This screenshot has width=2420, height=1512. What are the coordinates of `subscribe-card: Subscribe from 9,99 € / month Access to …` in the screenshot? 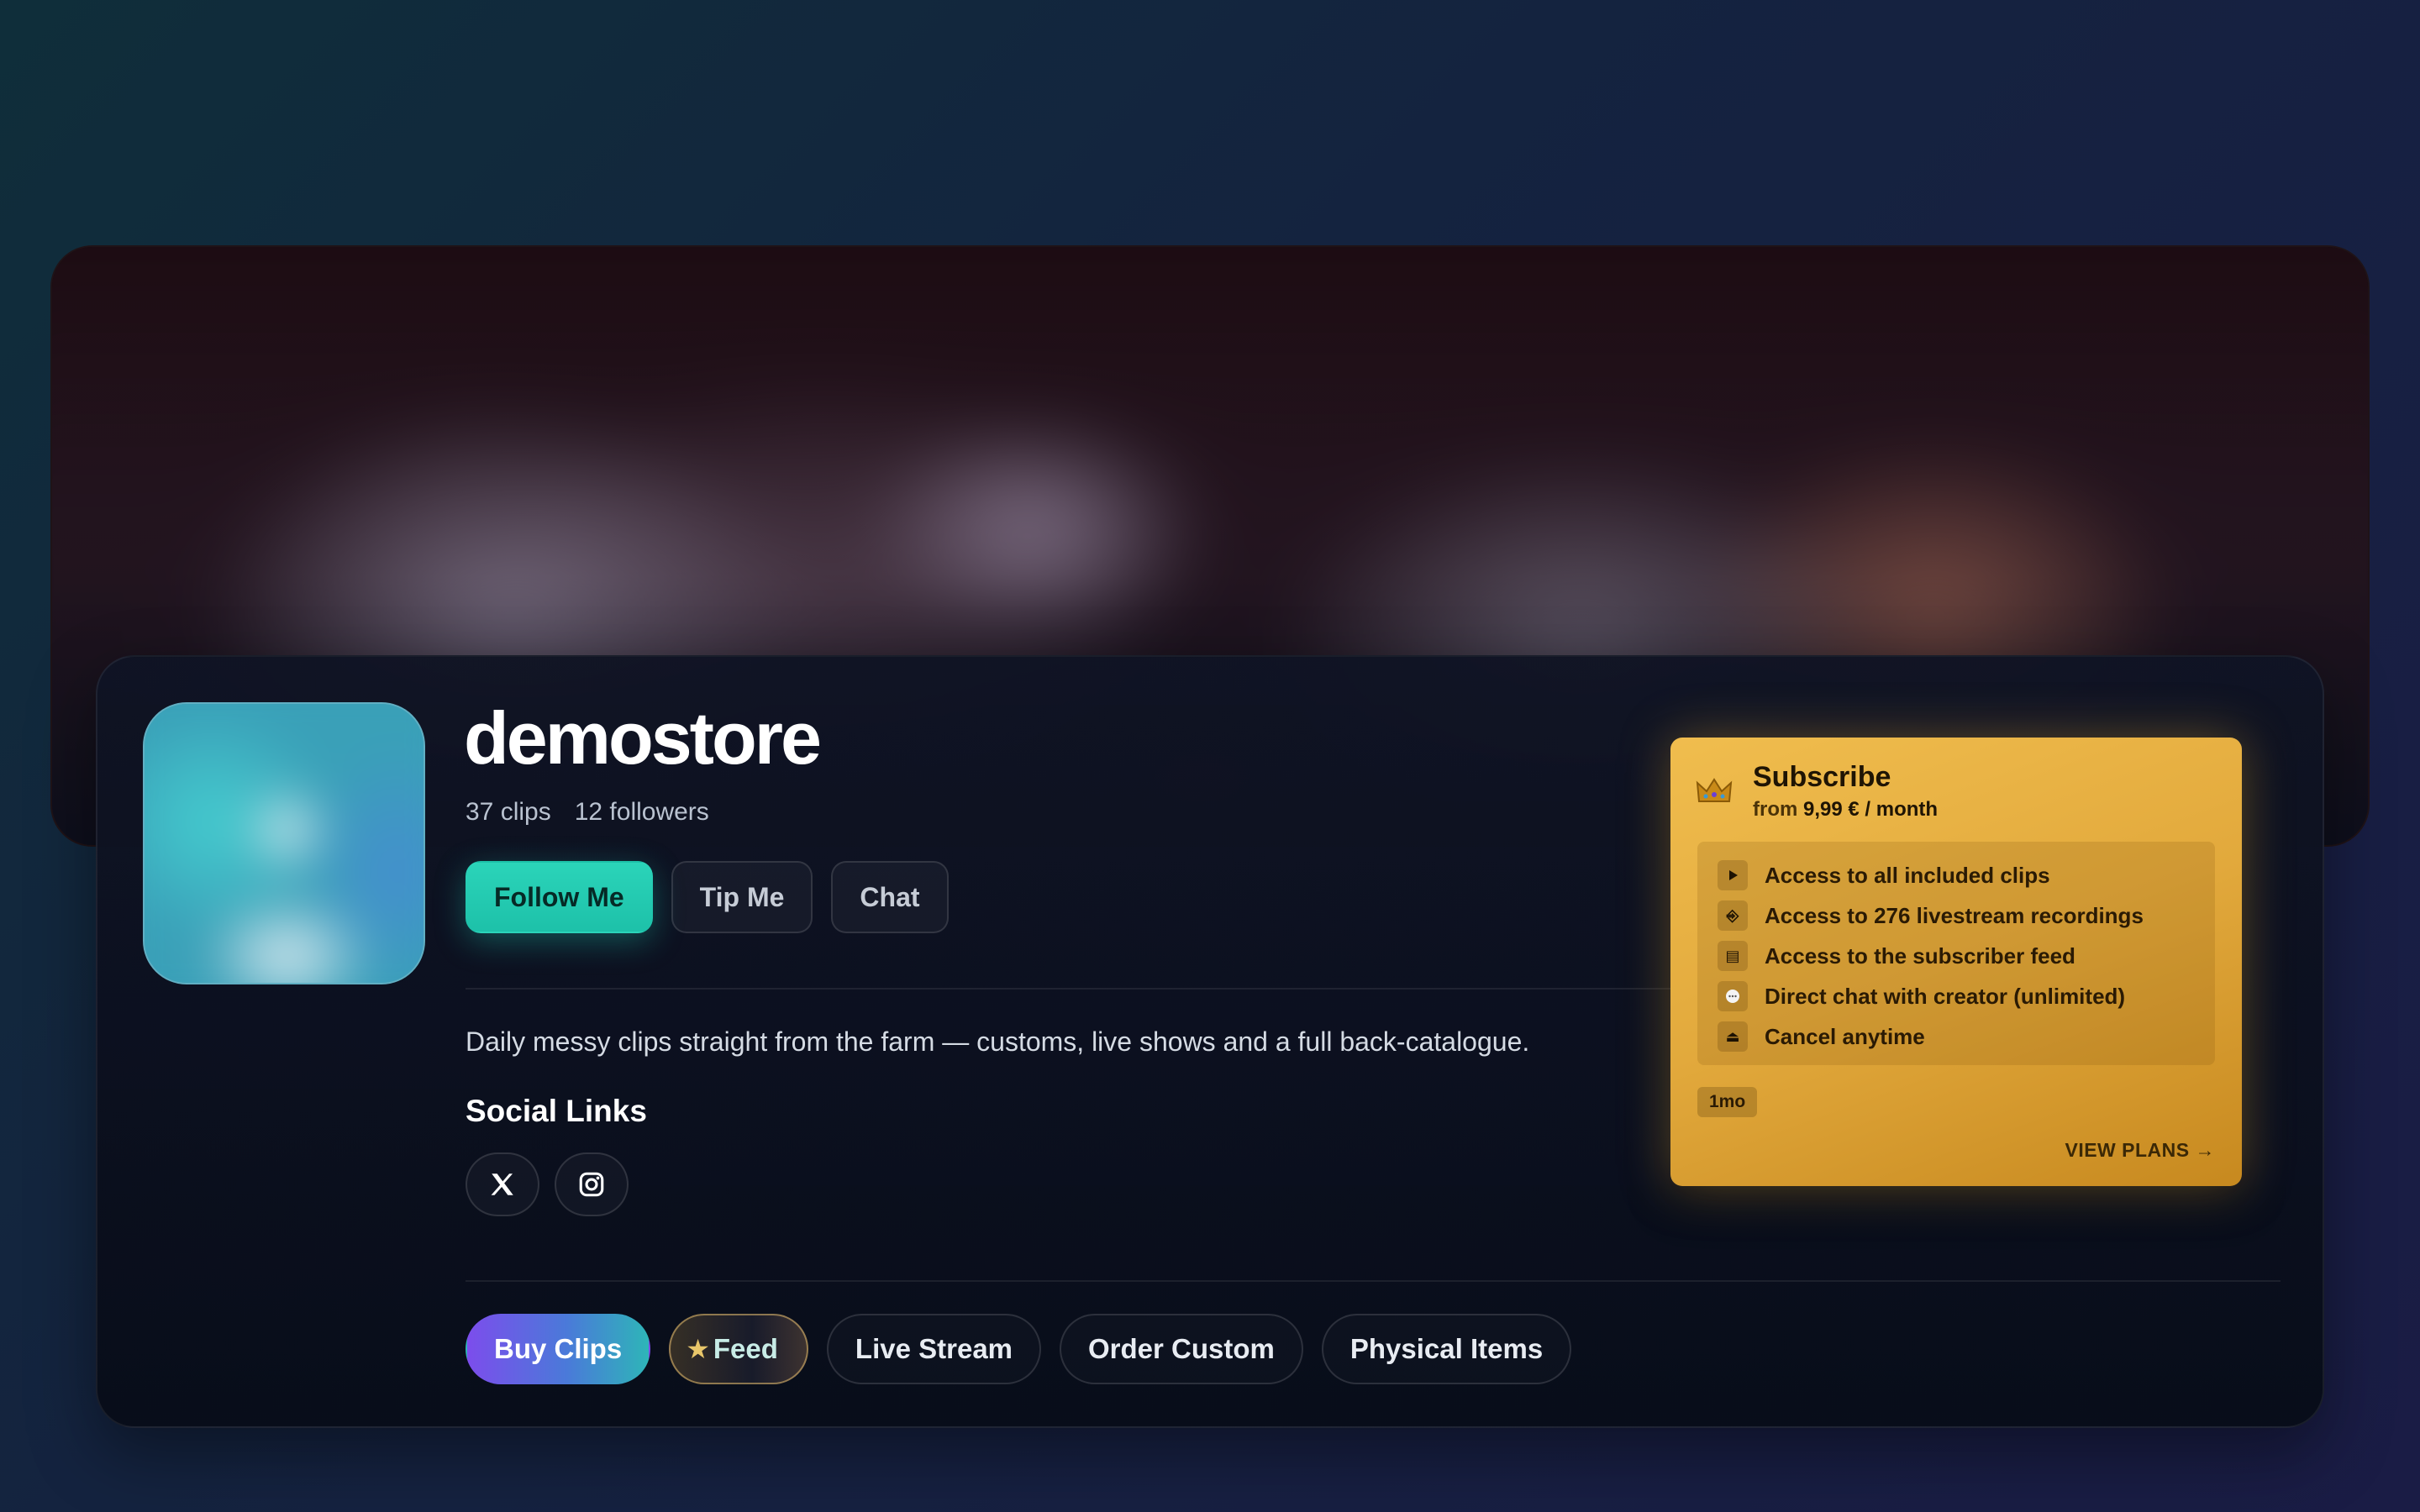 It's located at (1956, 962).